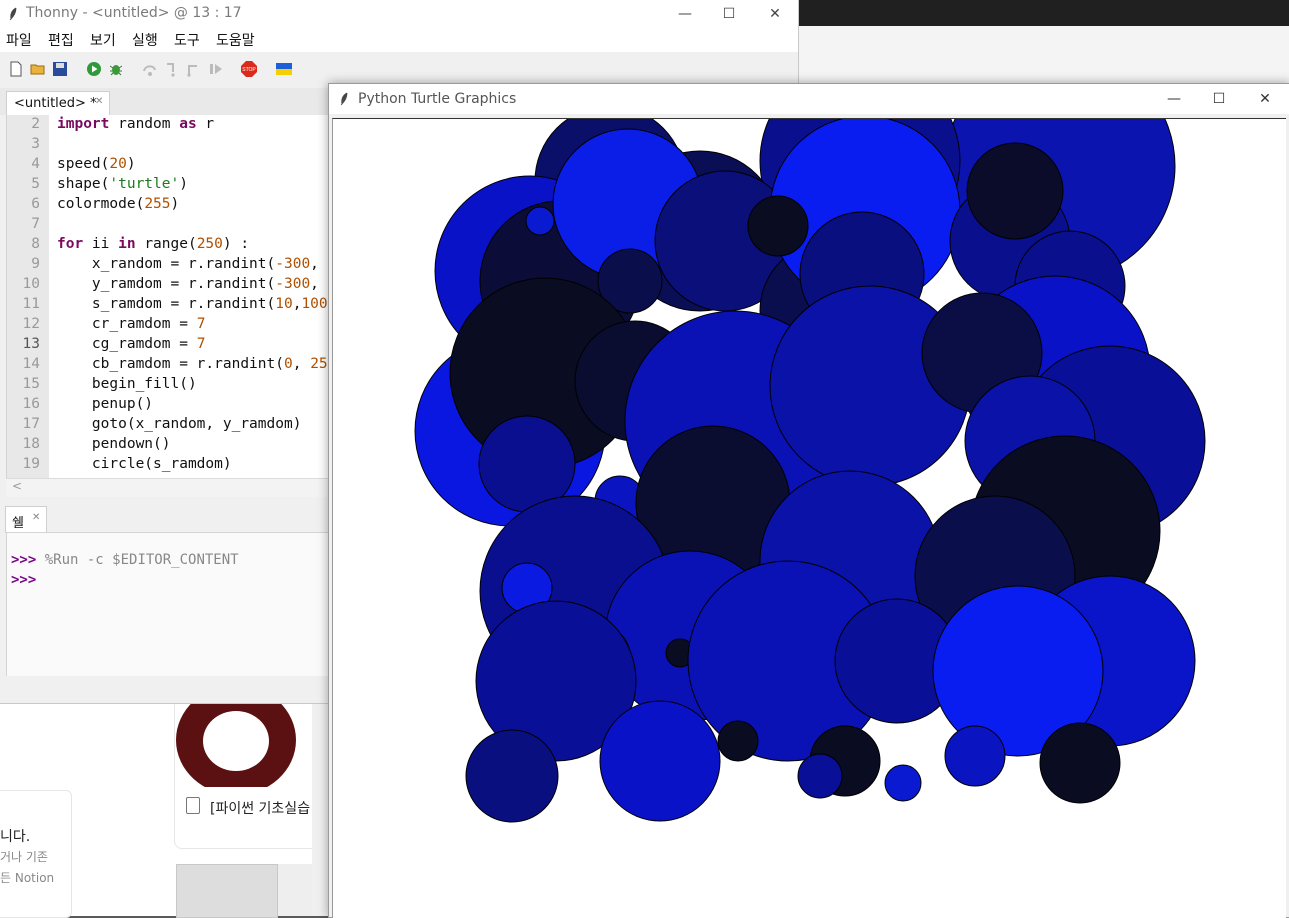 This screenshot has height=918, width=1289. What do you see at coordinates (1043, 13) in the screenshot?
I see `background-top-bar` at bounding box center [1043, 13].